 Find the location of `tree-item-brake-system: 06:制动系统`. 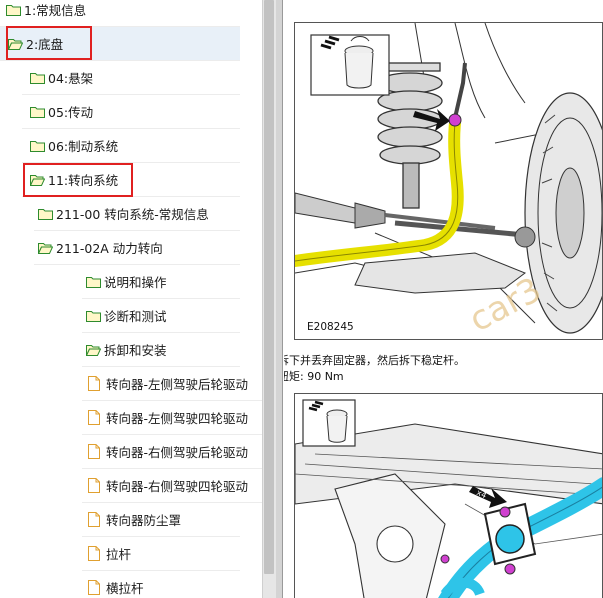

tree-item-brake-system: 06:制动系统 is located at coordinates (131, 146).